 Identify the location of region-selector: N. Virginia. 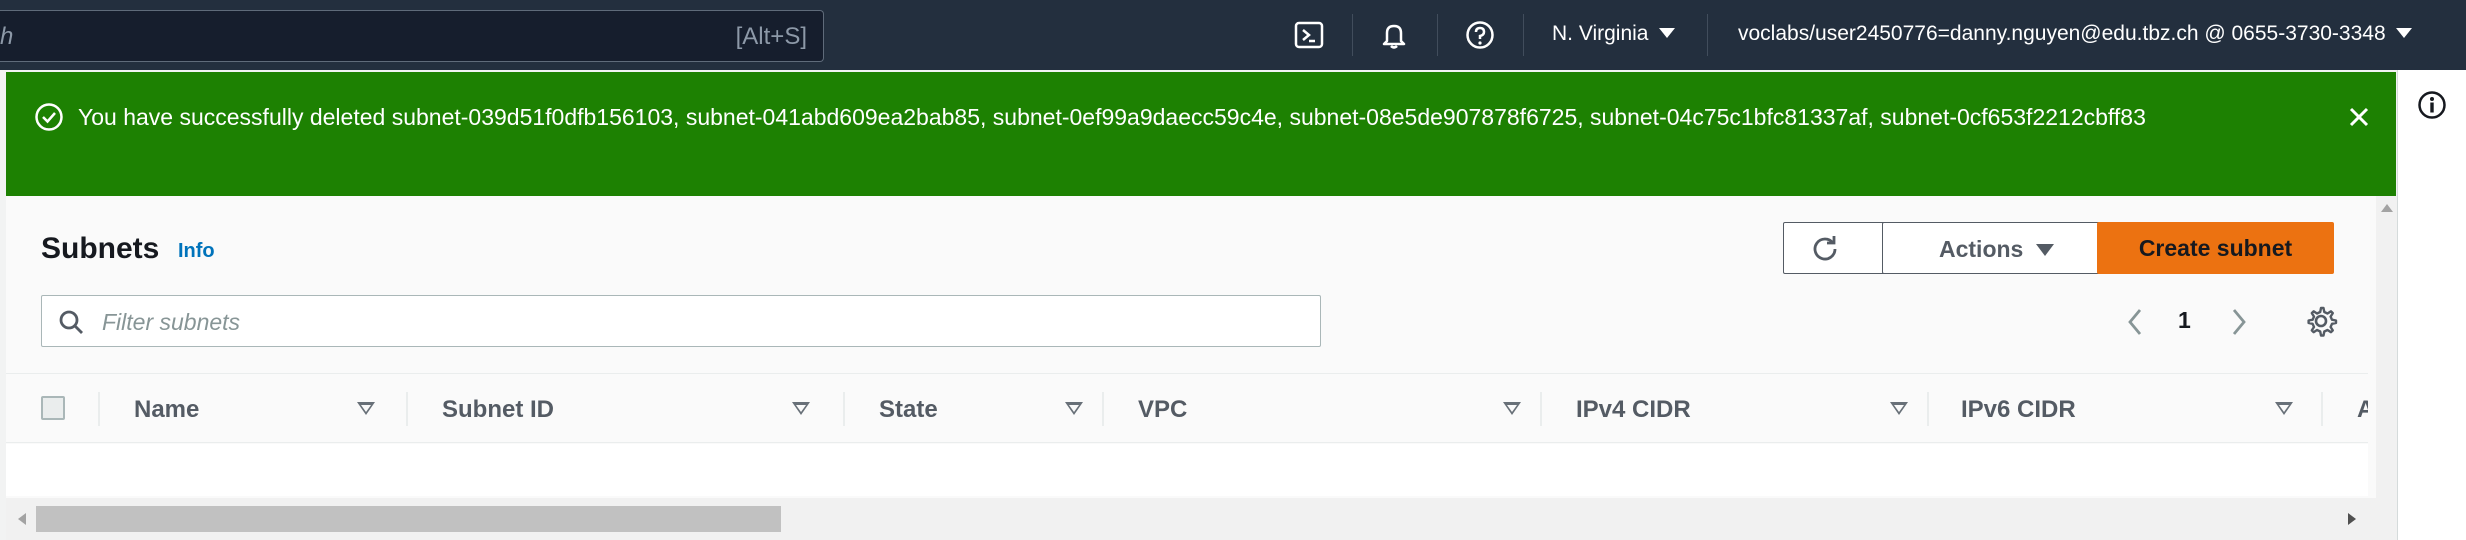
(1613, 34).